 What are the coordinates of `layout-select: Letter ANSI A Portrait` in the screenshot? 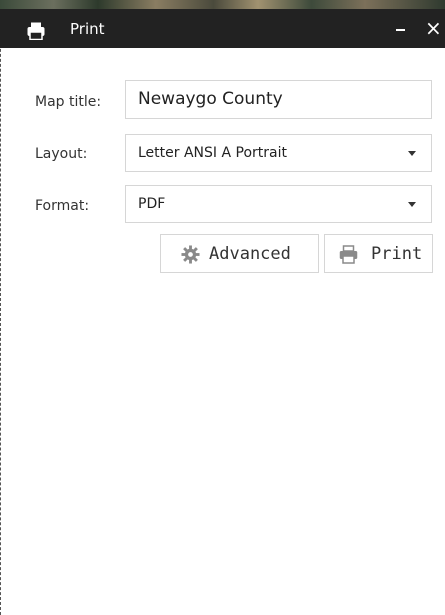 It's located at (278, 153).